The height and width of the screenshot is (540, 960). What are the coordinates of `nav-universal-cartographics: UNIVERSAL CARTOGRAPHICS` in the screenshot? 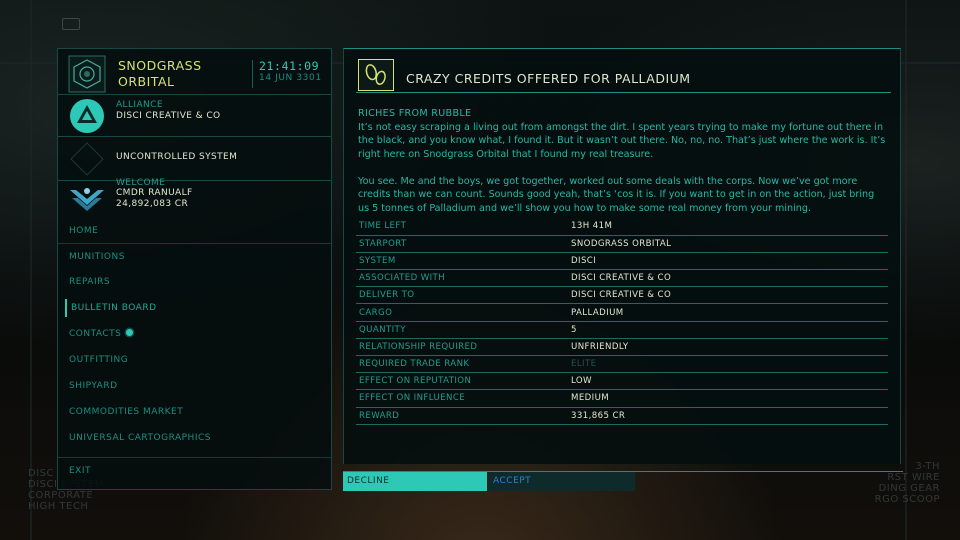 It's located at (138, 438).